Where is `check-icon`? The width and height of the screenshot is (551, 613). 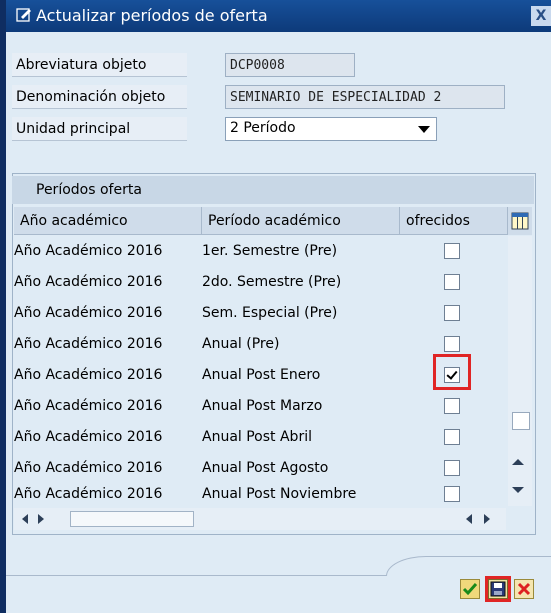
check-icon is located at coordinates (470, 589).